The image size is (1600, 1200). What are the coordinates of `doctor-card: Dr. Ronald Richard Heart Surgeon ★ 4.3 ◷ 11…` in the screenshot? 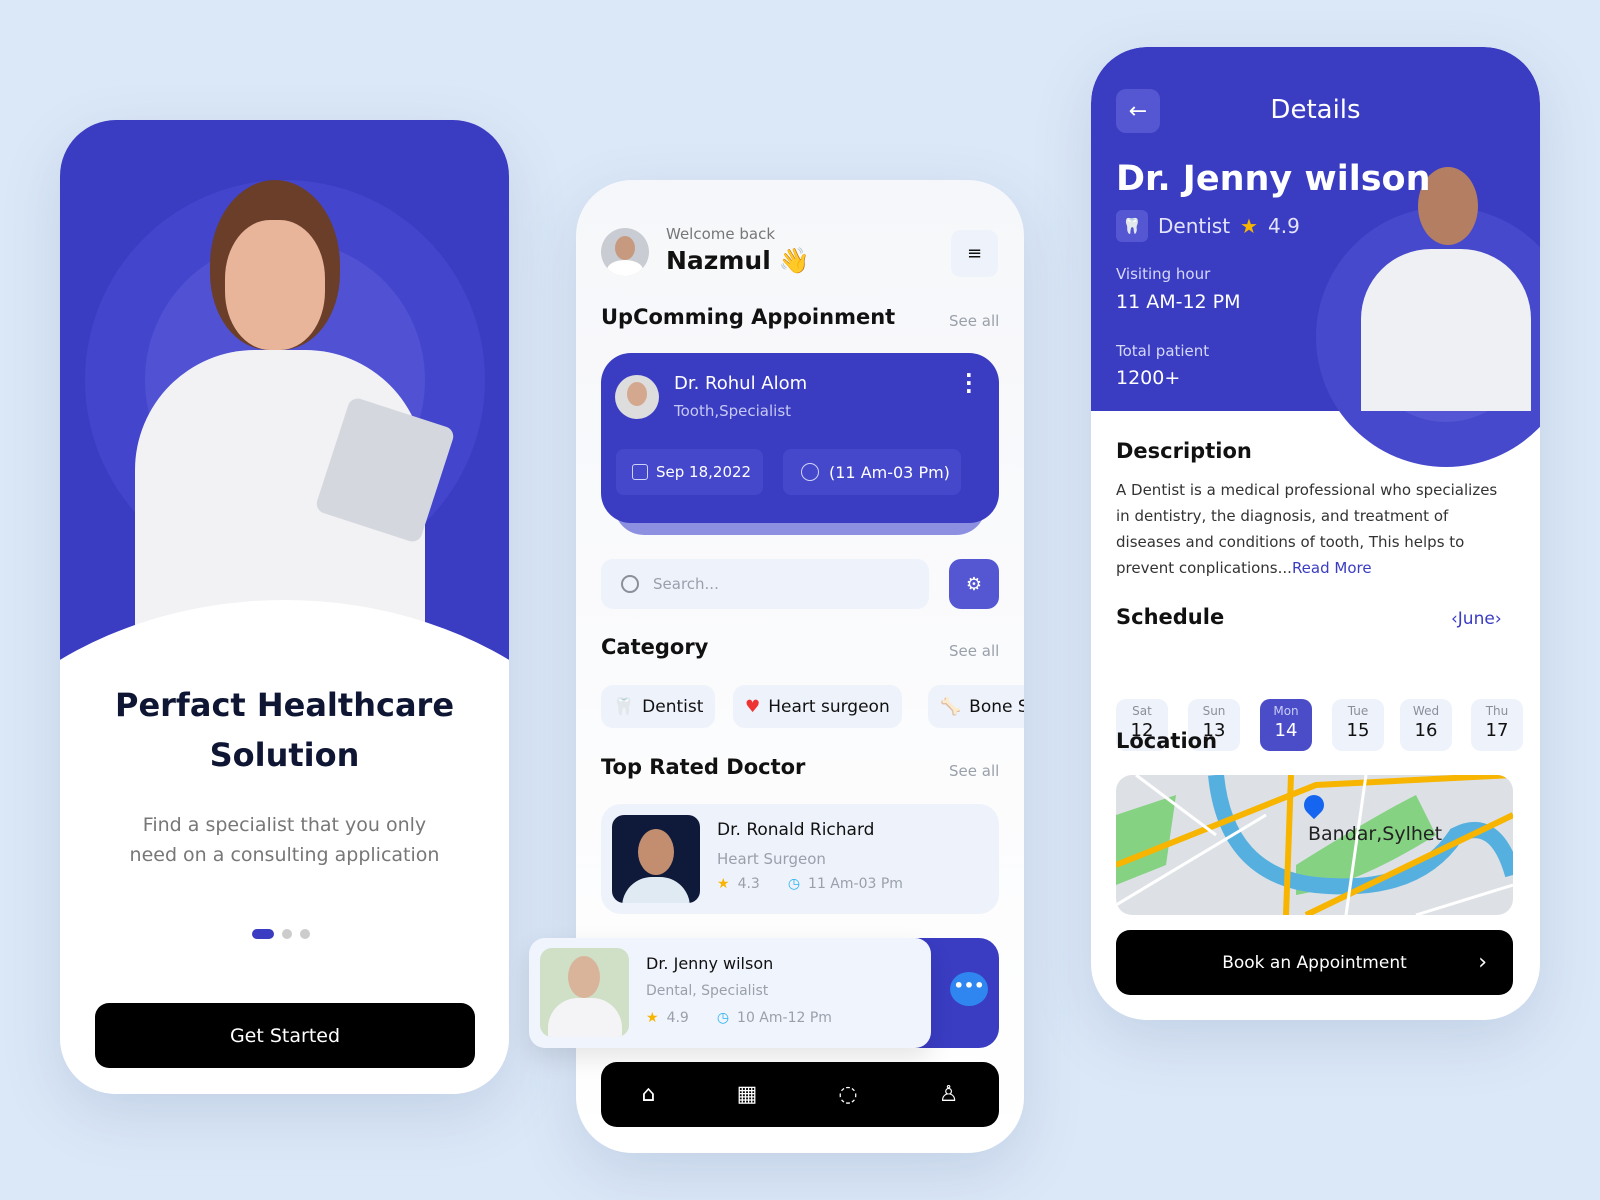 It's located at (800, 859).